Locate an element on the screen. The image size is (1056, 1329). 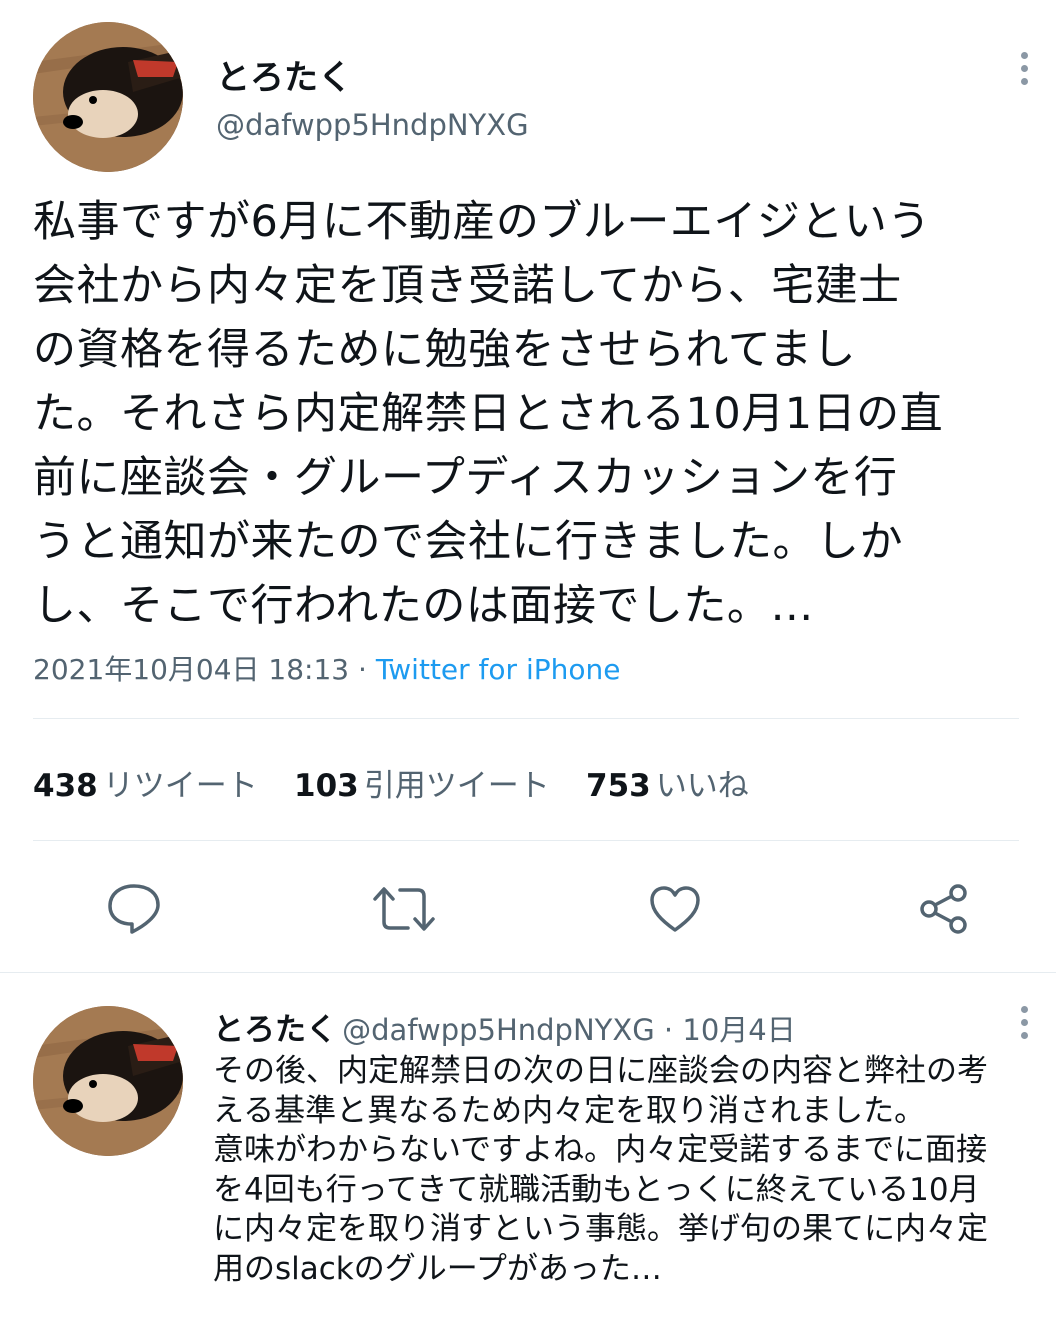
retweet-button is located at coordinates (404, 909).